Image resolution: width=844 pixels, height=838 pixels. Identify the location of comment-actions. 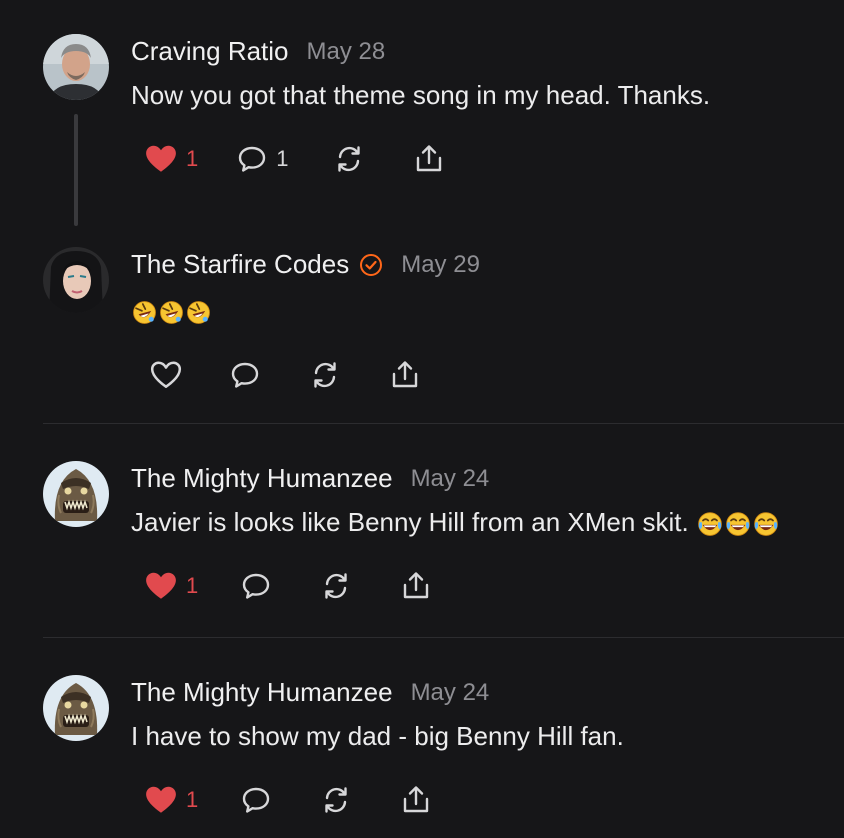
(285, 375).